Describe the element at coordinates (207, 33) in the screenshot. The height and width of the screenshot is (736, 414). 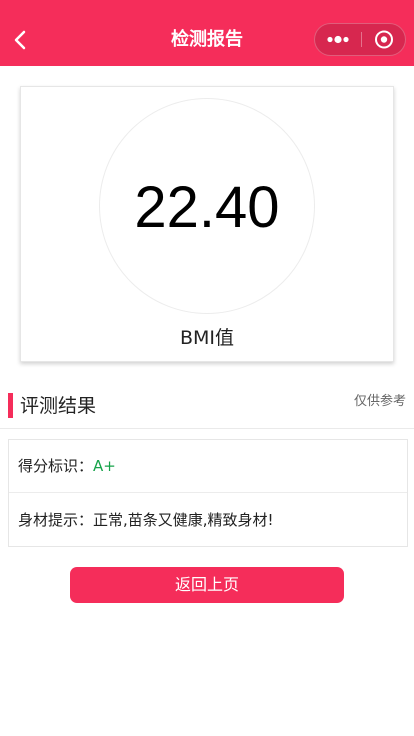
I see `top-nav-bar: 检测报告` at that location.